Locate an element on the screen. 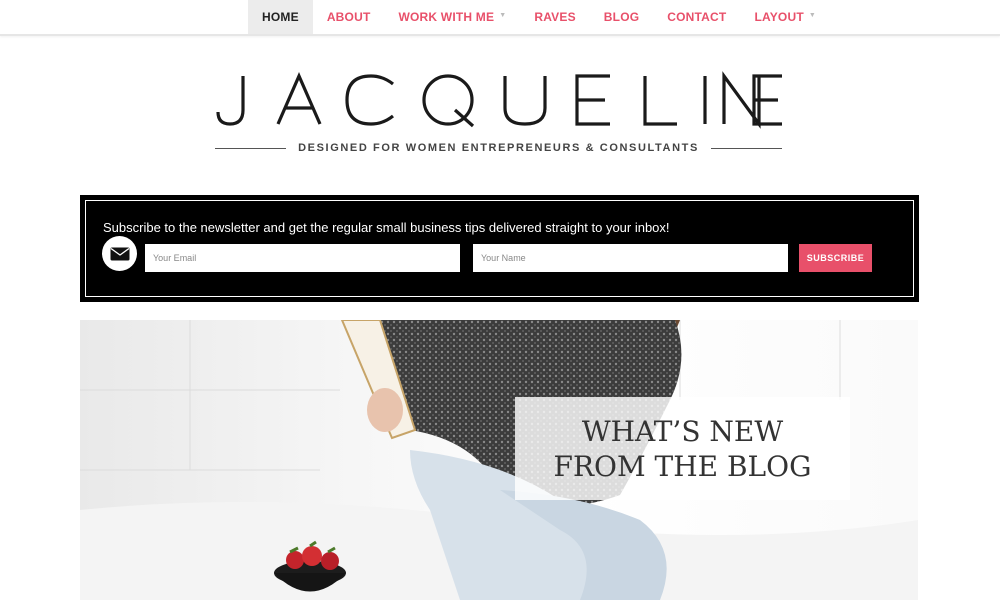 This screenshot has height=600, width=1000. nav-item-label: BLOG is located at coordinates (621, 17).